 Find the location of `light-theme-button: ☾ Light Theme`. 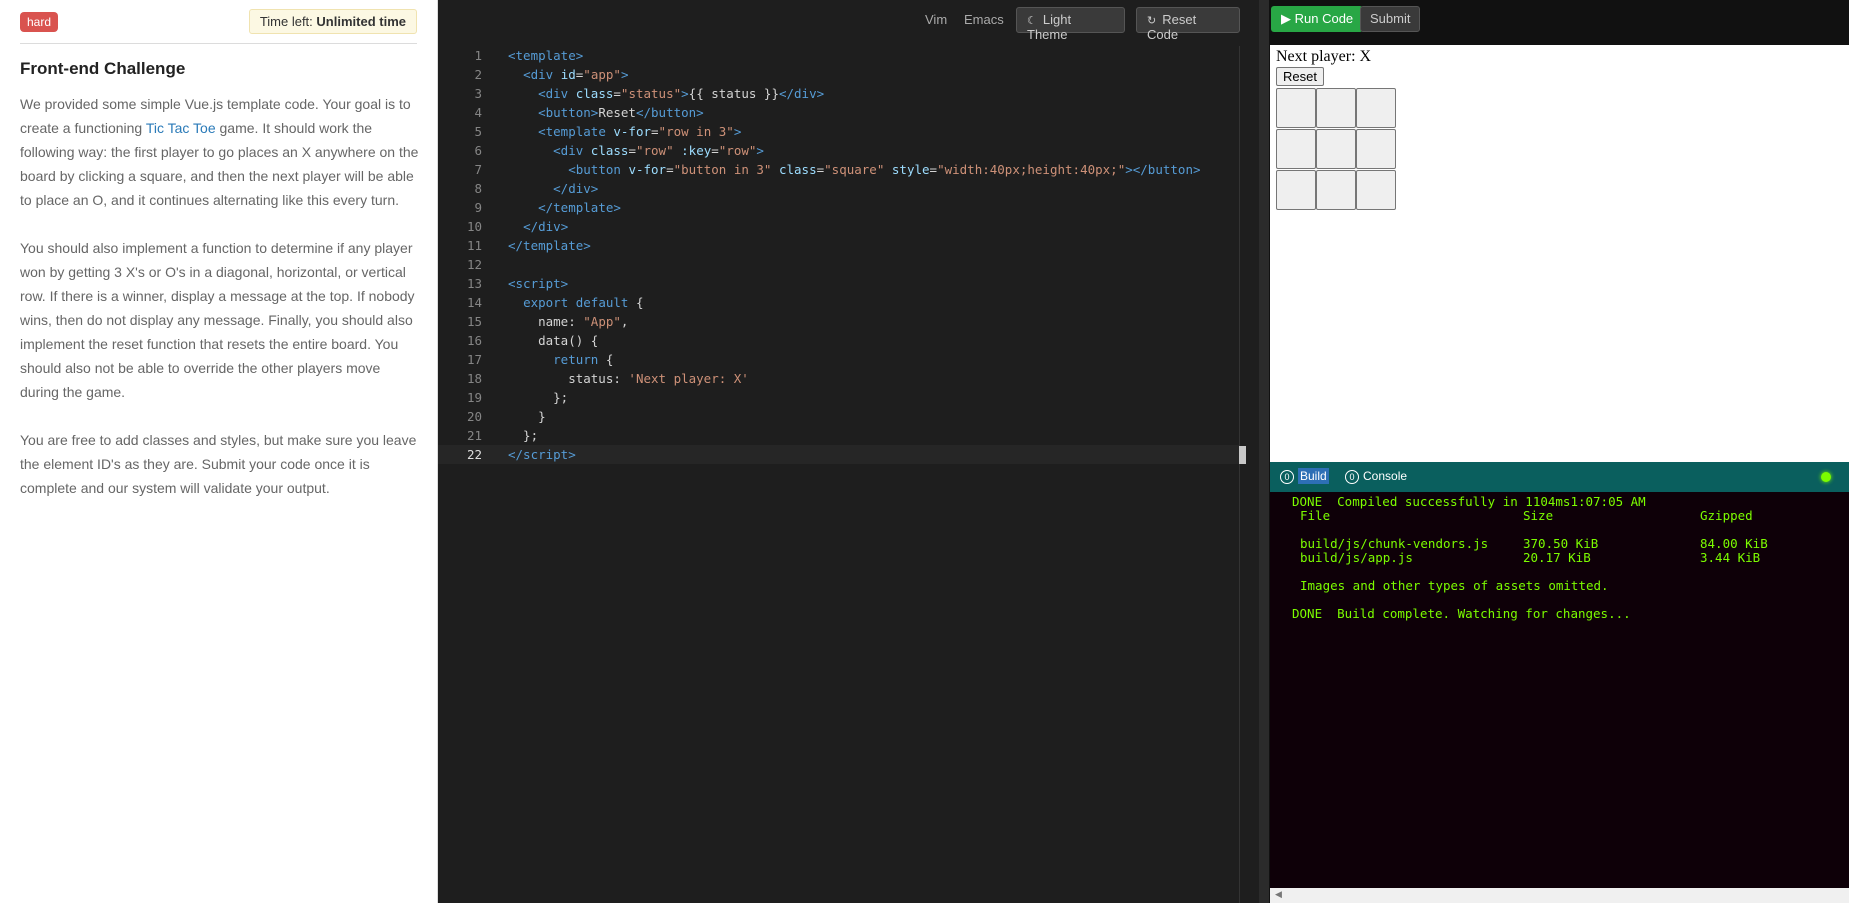

light-theme-button: ☾ Light Theme is located at coordinates (1070, 24).